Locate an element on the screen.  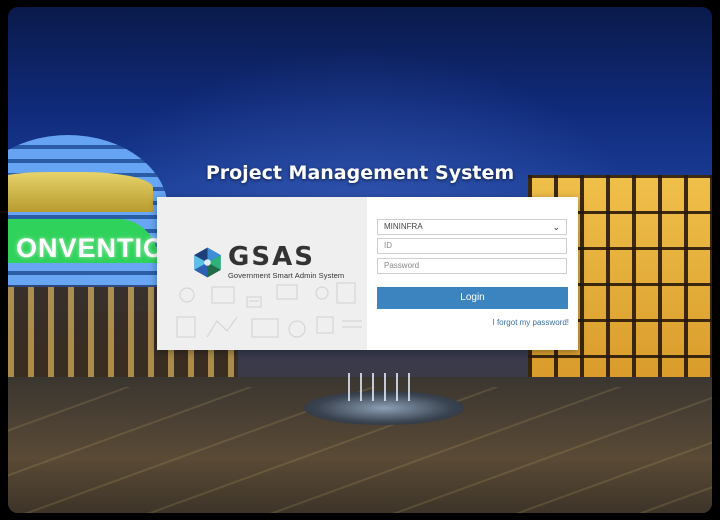
background-fountain-jets is located at coordinates (383, 387).